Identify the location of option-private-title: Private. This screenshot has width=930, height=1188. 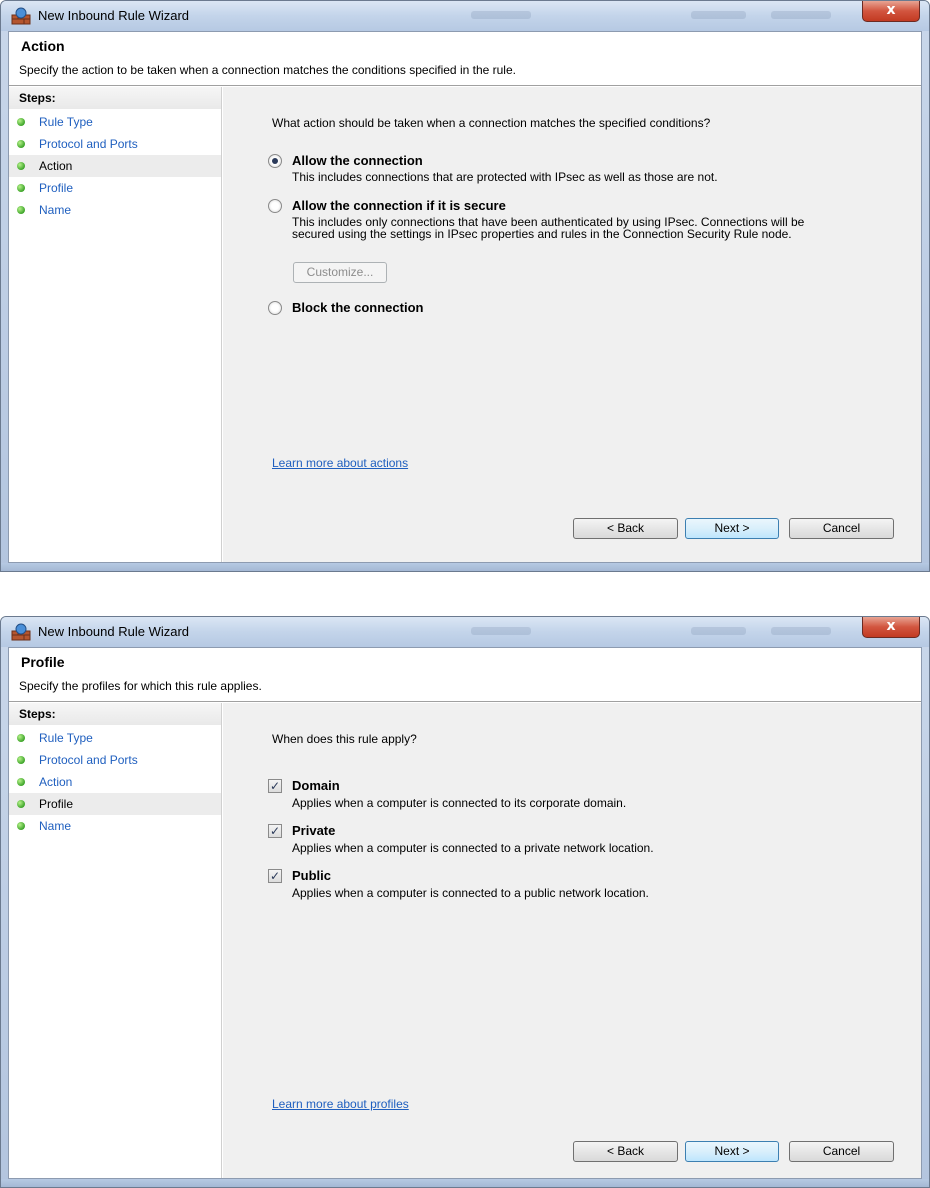
(313, 830).